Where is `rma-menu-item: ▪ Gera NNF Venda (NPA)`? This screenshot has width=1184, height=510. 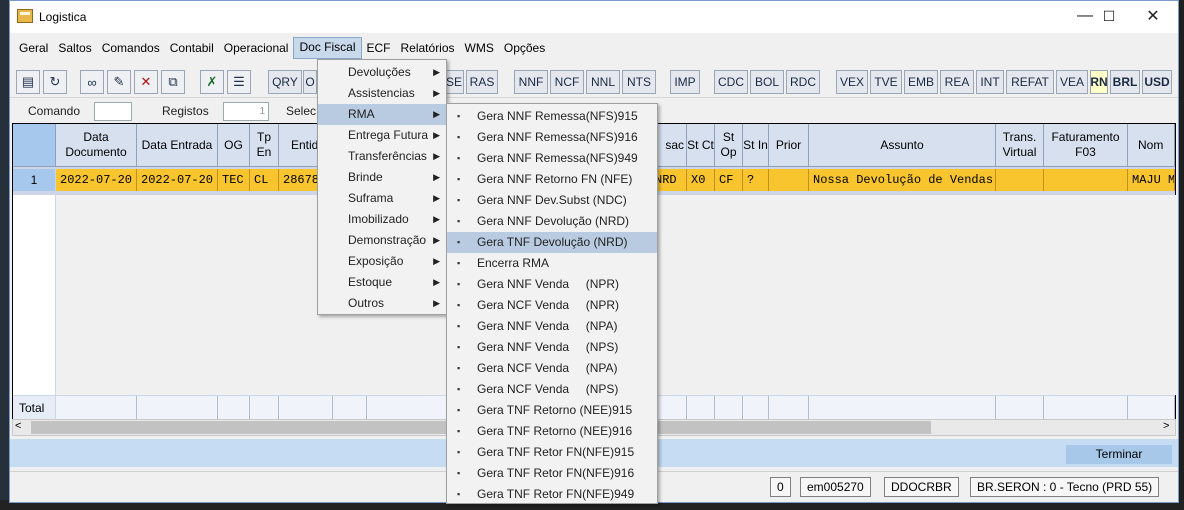
rma-menu-item: ▪ Gera NNF Venda (NPA) is located at coordinates (552, 326).